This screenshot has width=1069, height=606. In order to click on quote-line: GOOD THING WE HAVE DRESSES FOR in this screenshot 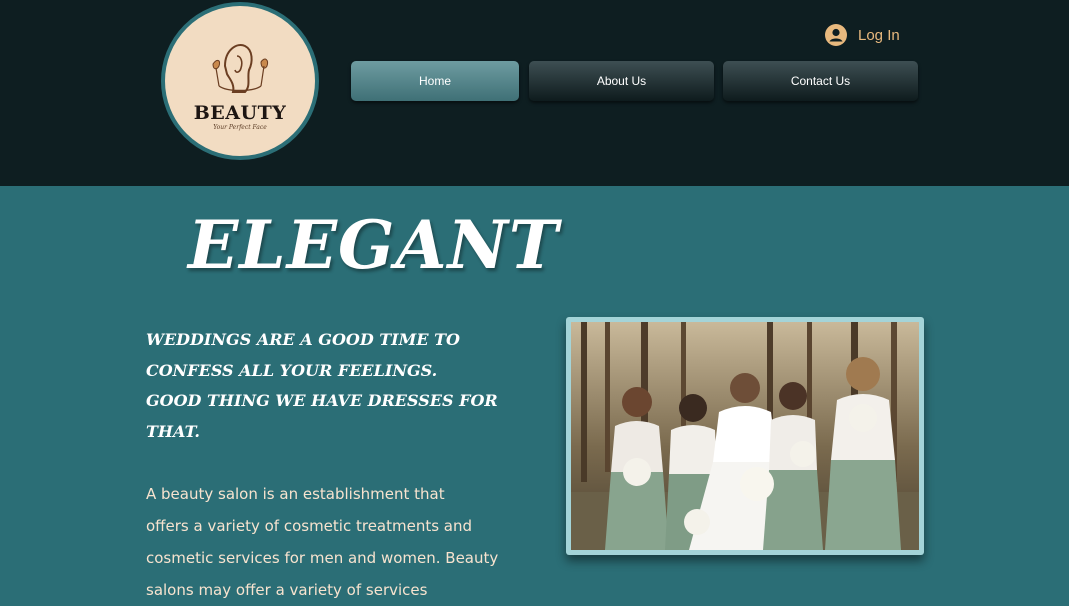, I will do `click(322, 401)`.